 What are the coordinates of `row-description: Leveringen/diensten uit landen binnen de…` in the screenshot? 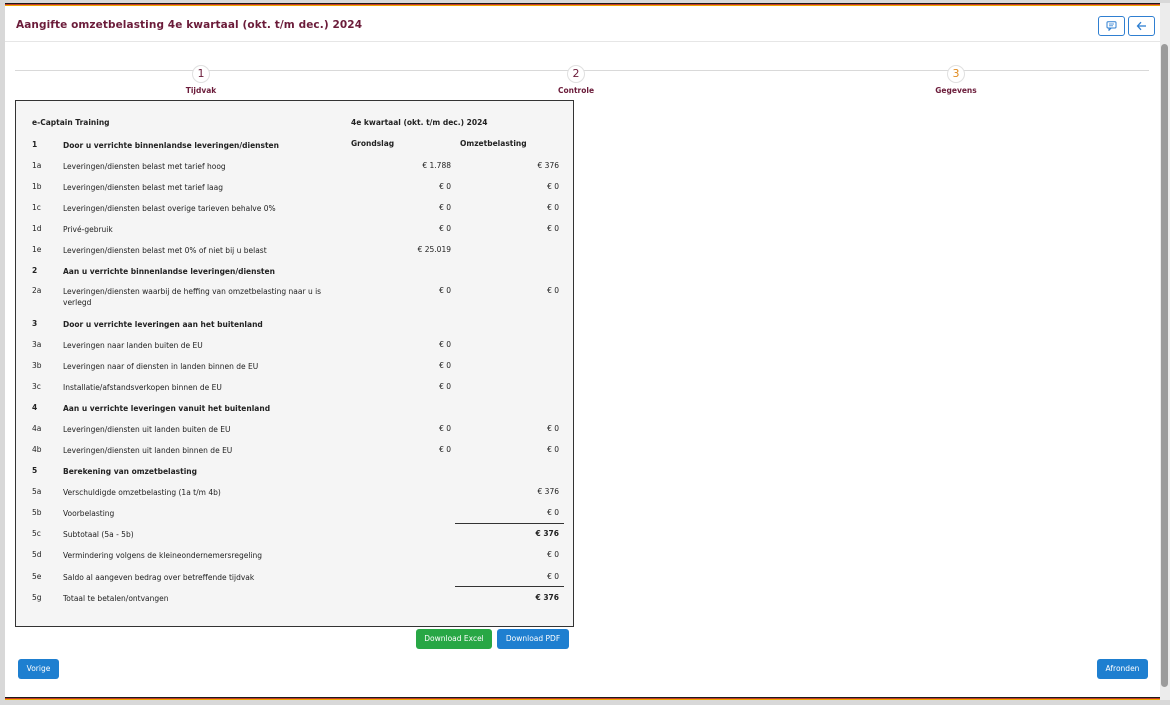 It's located at (148, 450).